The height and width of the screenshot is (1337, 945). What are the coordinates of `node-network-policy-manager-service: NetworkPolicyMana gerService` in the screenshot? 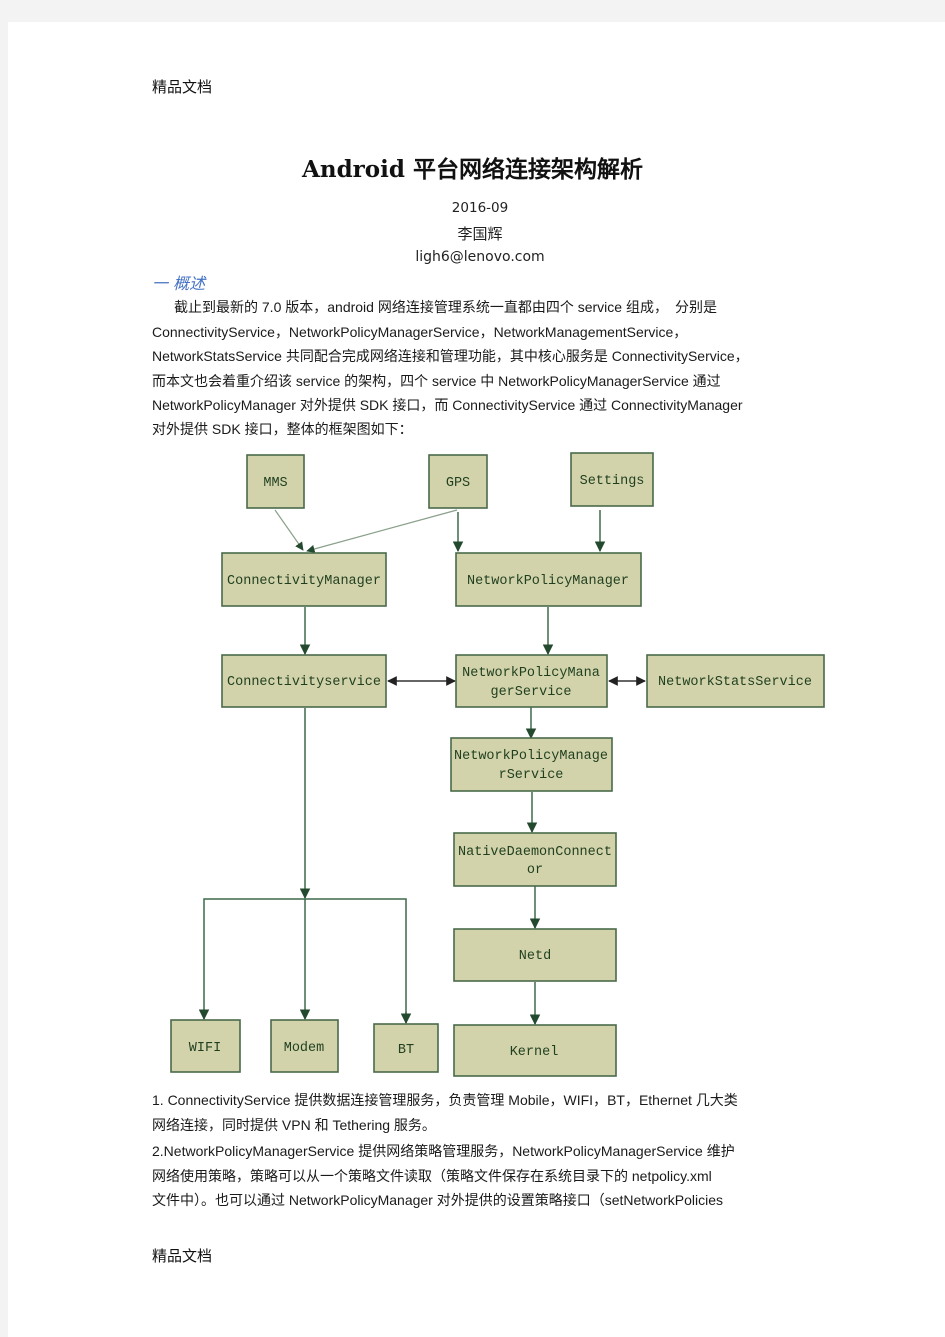 It's located at (531, 681).